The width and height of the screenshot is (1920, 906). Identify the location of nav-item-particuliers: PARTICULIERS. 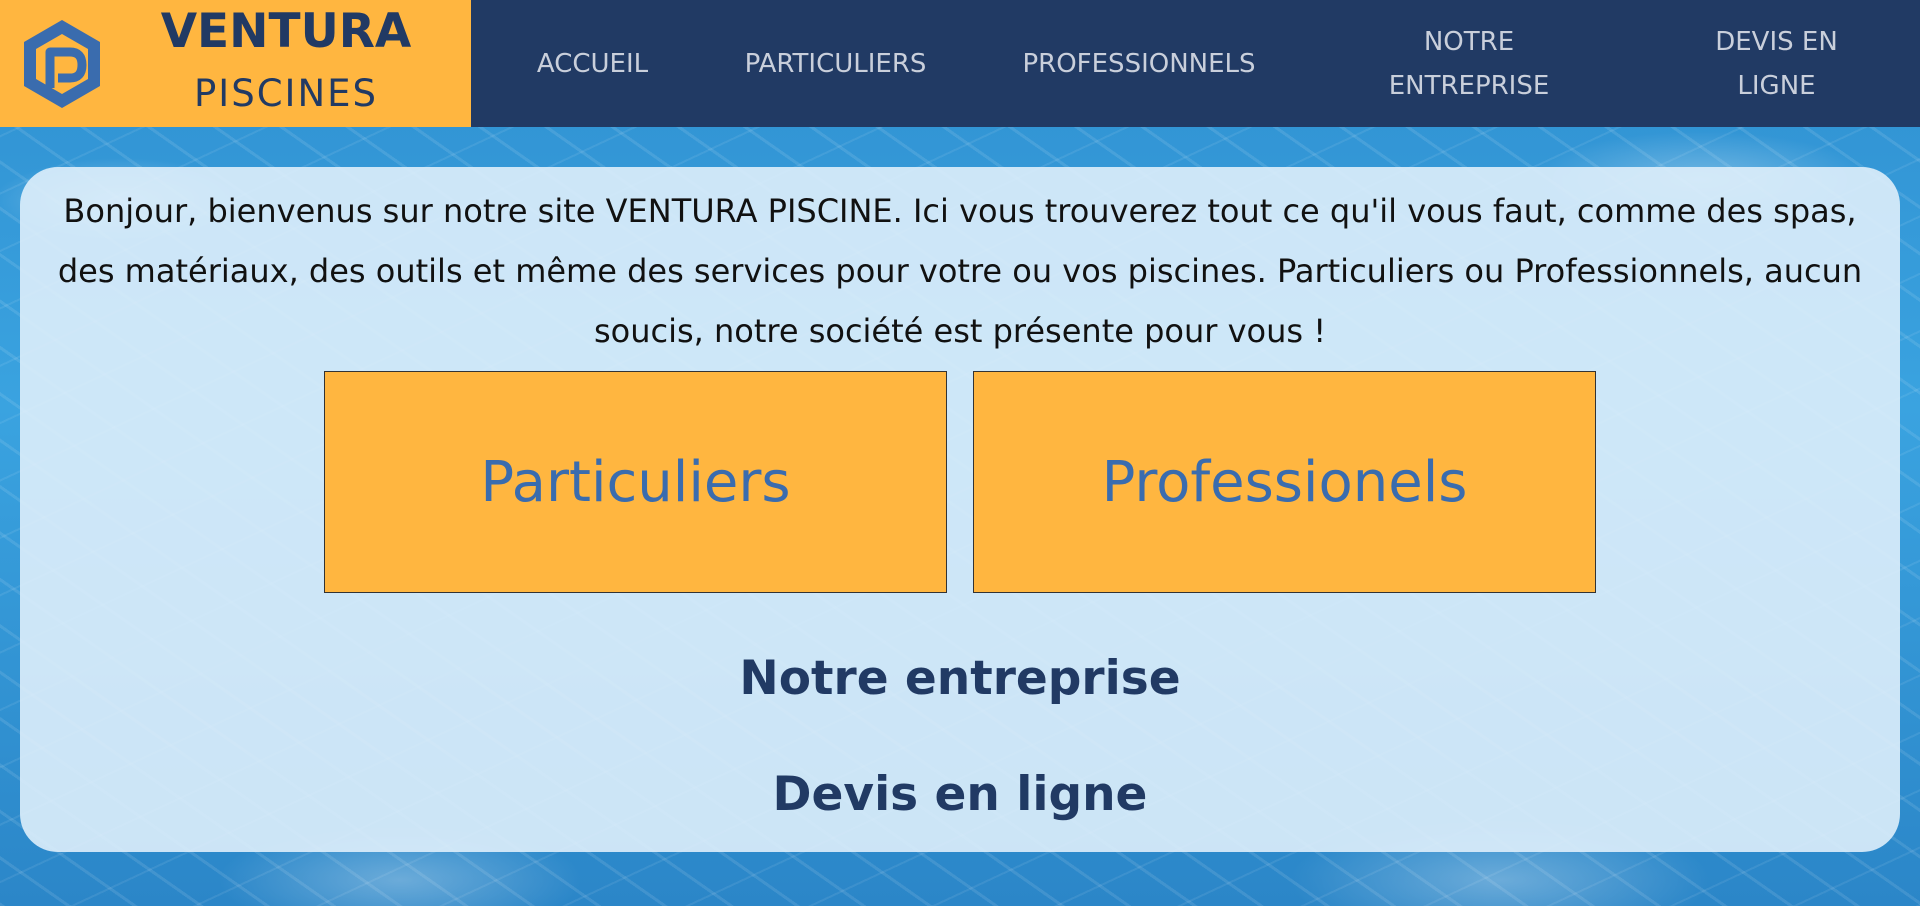
(835, 64).